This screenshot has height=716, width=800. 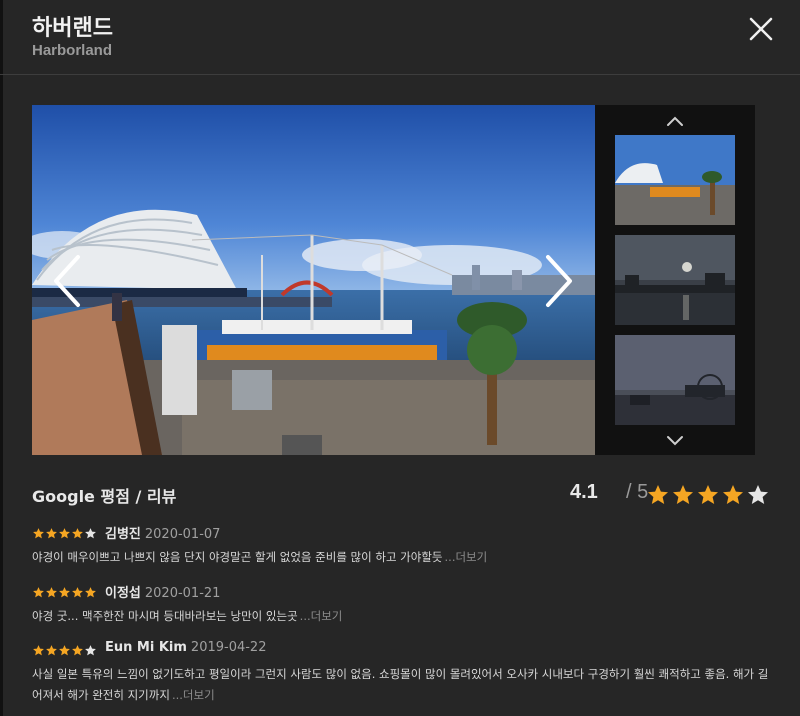 What do you see at coordinates (72, 28) in the screenshot?
I see `place-title: 하버랜드` at bounding box center [72, 28].